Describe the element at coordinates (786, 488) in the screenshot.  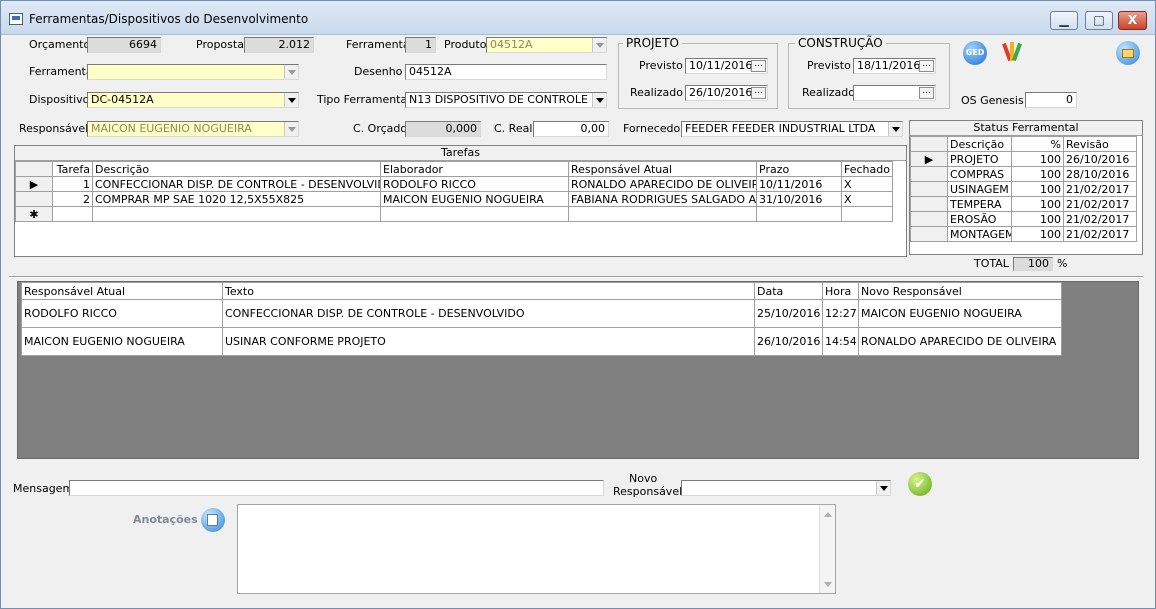
I see `novo-responsavel-combo` at that location.